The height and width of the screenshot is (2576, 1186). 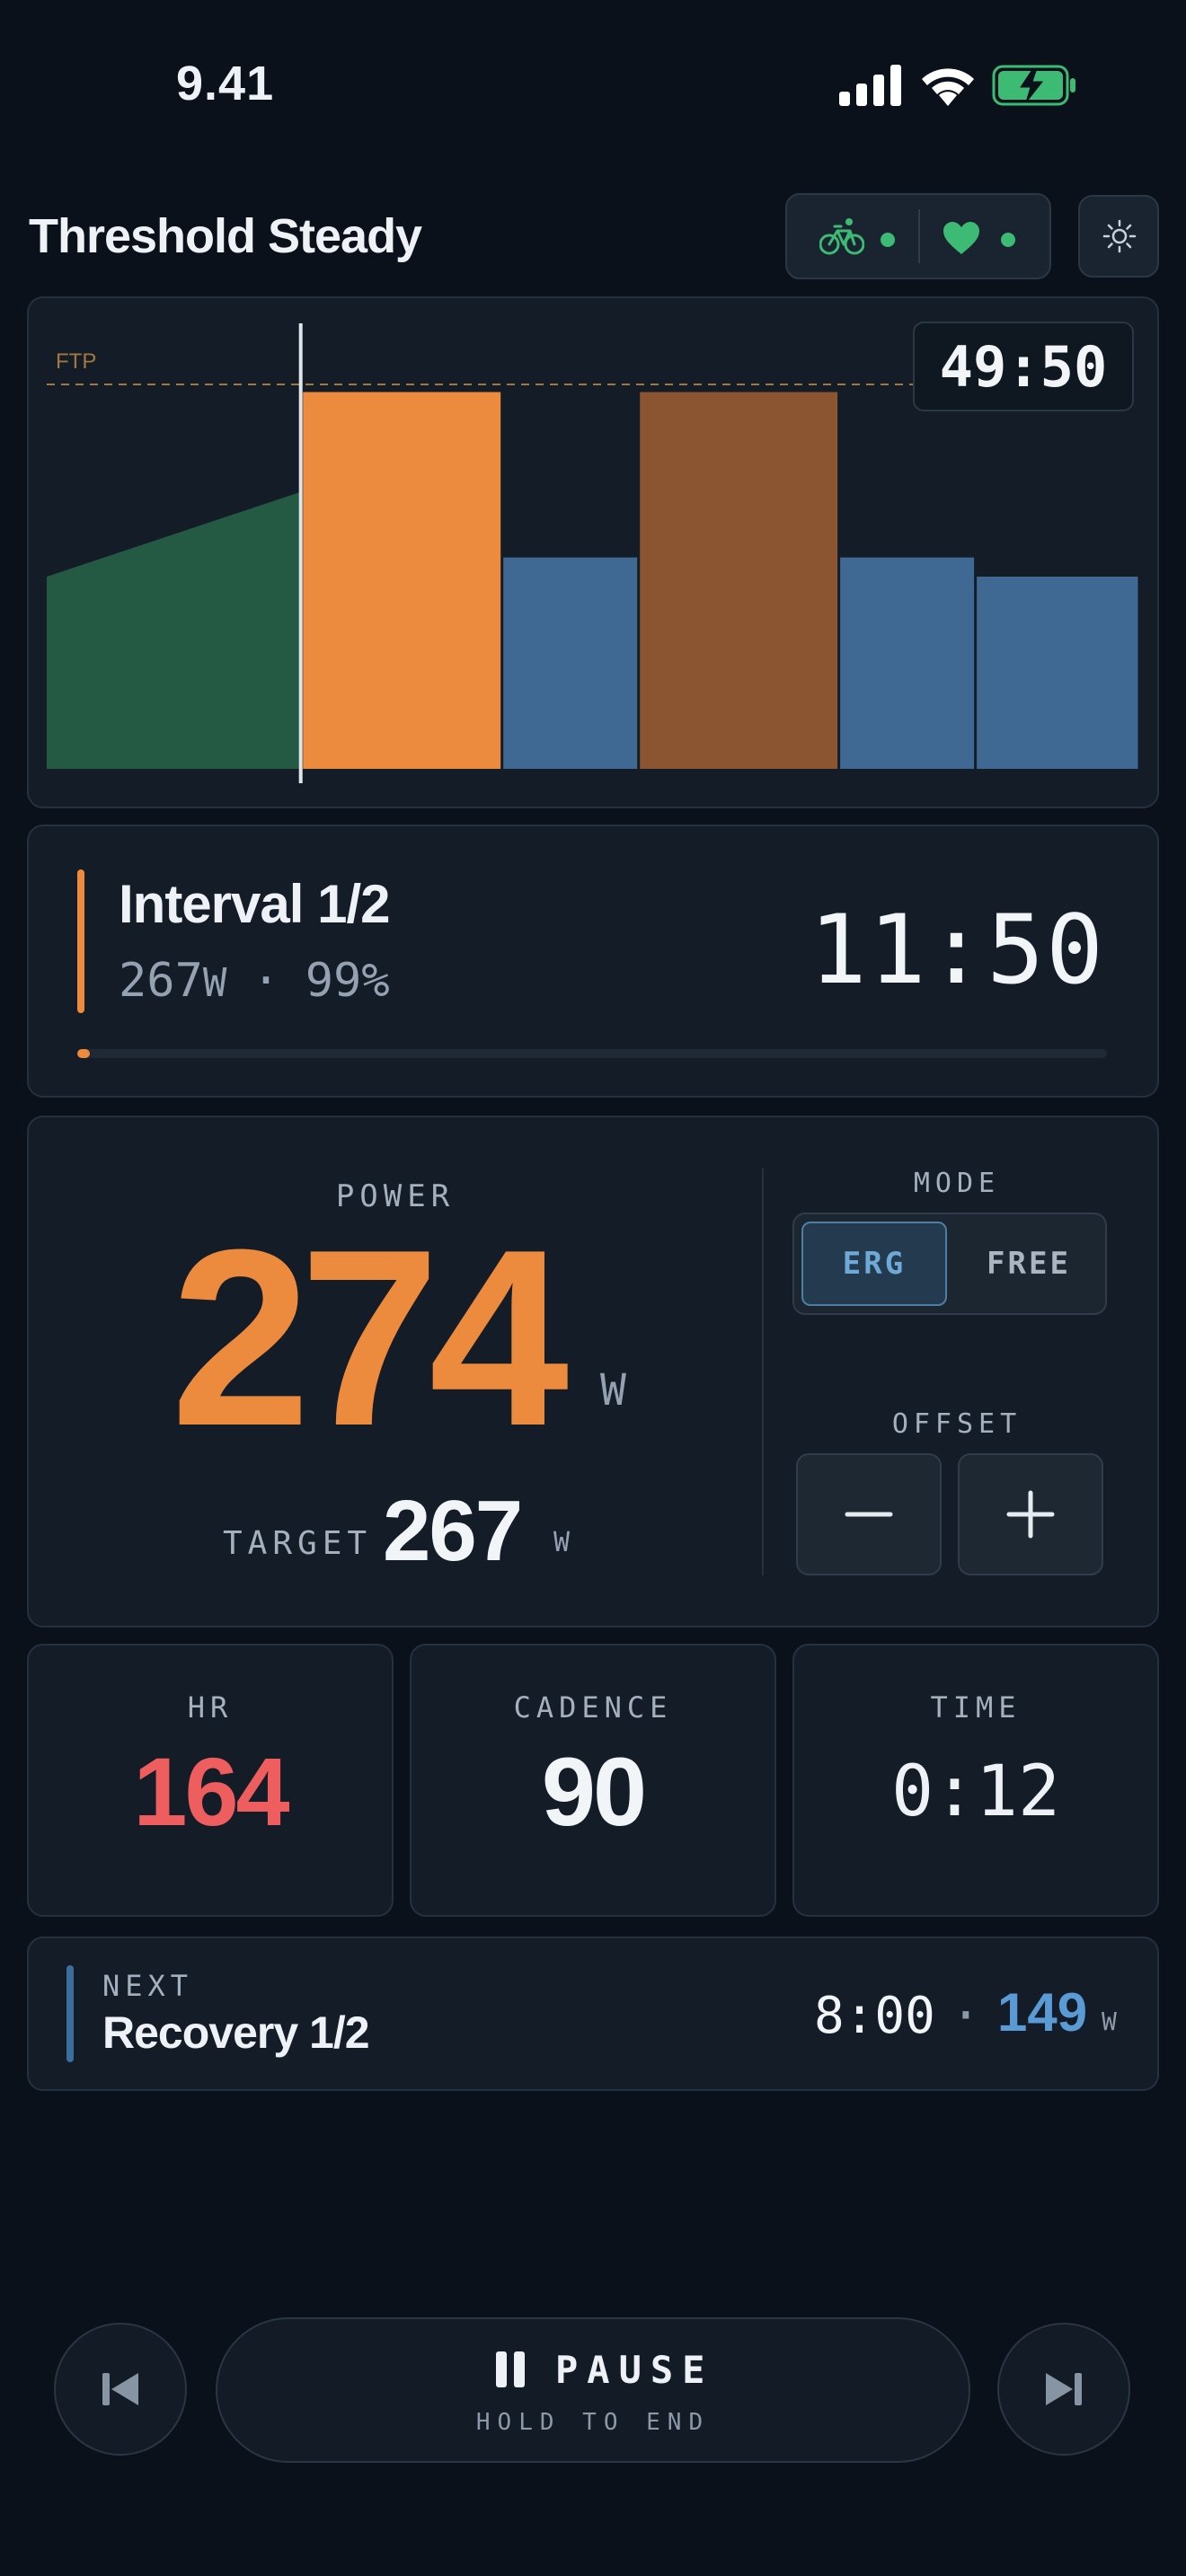 I want to click on cadence-metric-card: CADENCE 90, so click(x=593, y=1780).